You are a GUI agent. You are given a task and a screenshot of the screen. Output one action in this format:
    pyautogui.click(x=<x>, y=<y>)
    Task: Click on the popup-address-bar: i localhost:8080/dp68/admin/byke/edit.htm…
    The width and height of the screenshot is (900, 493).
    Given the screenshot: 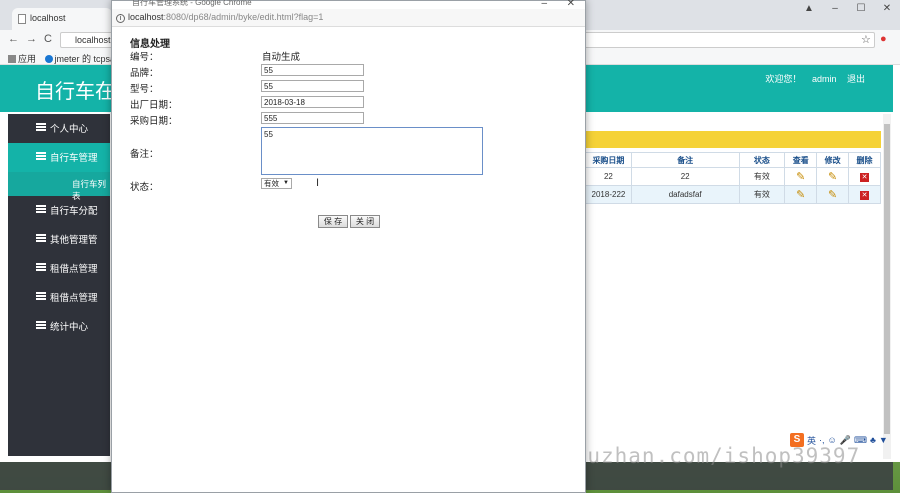 What is the action you would take?
    pyautogui.click(x=348, y=18)
    